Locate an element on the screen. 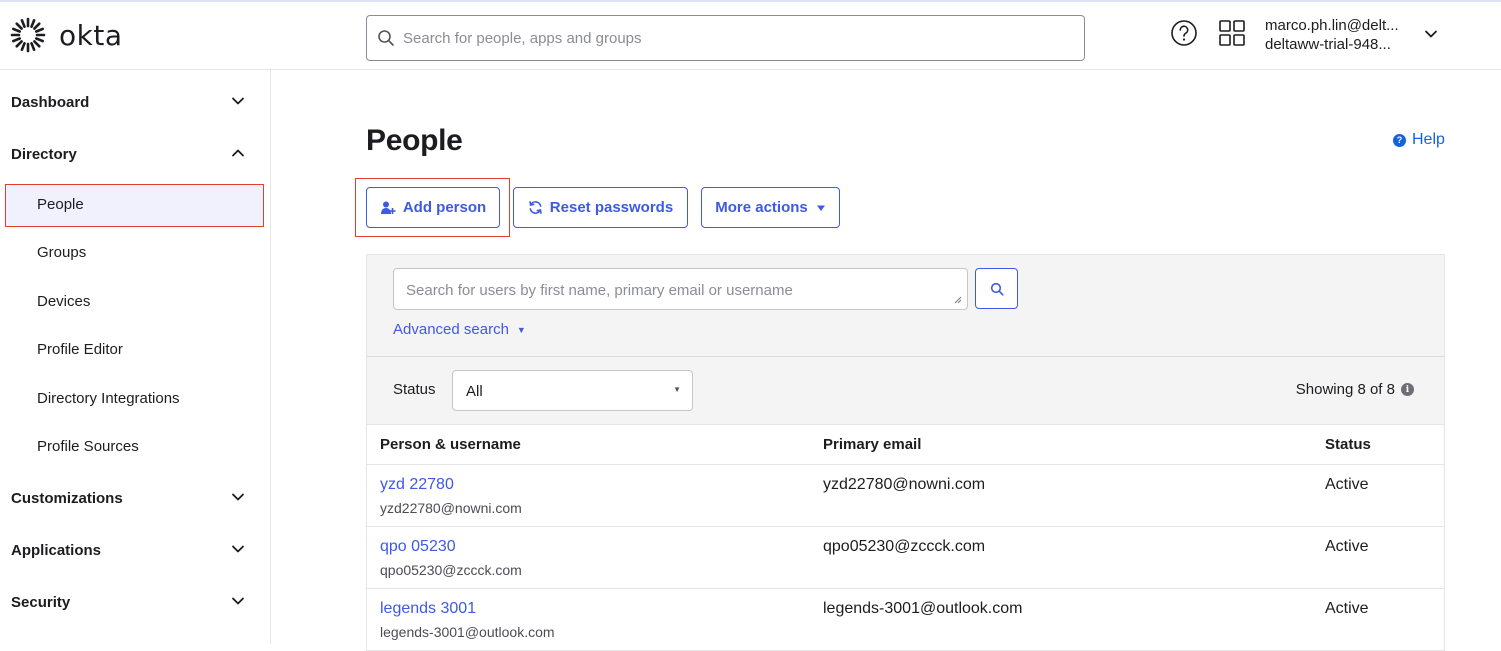 The image size is (1501, 651). help-link: ? Help is located at coordinates (1419, 140).